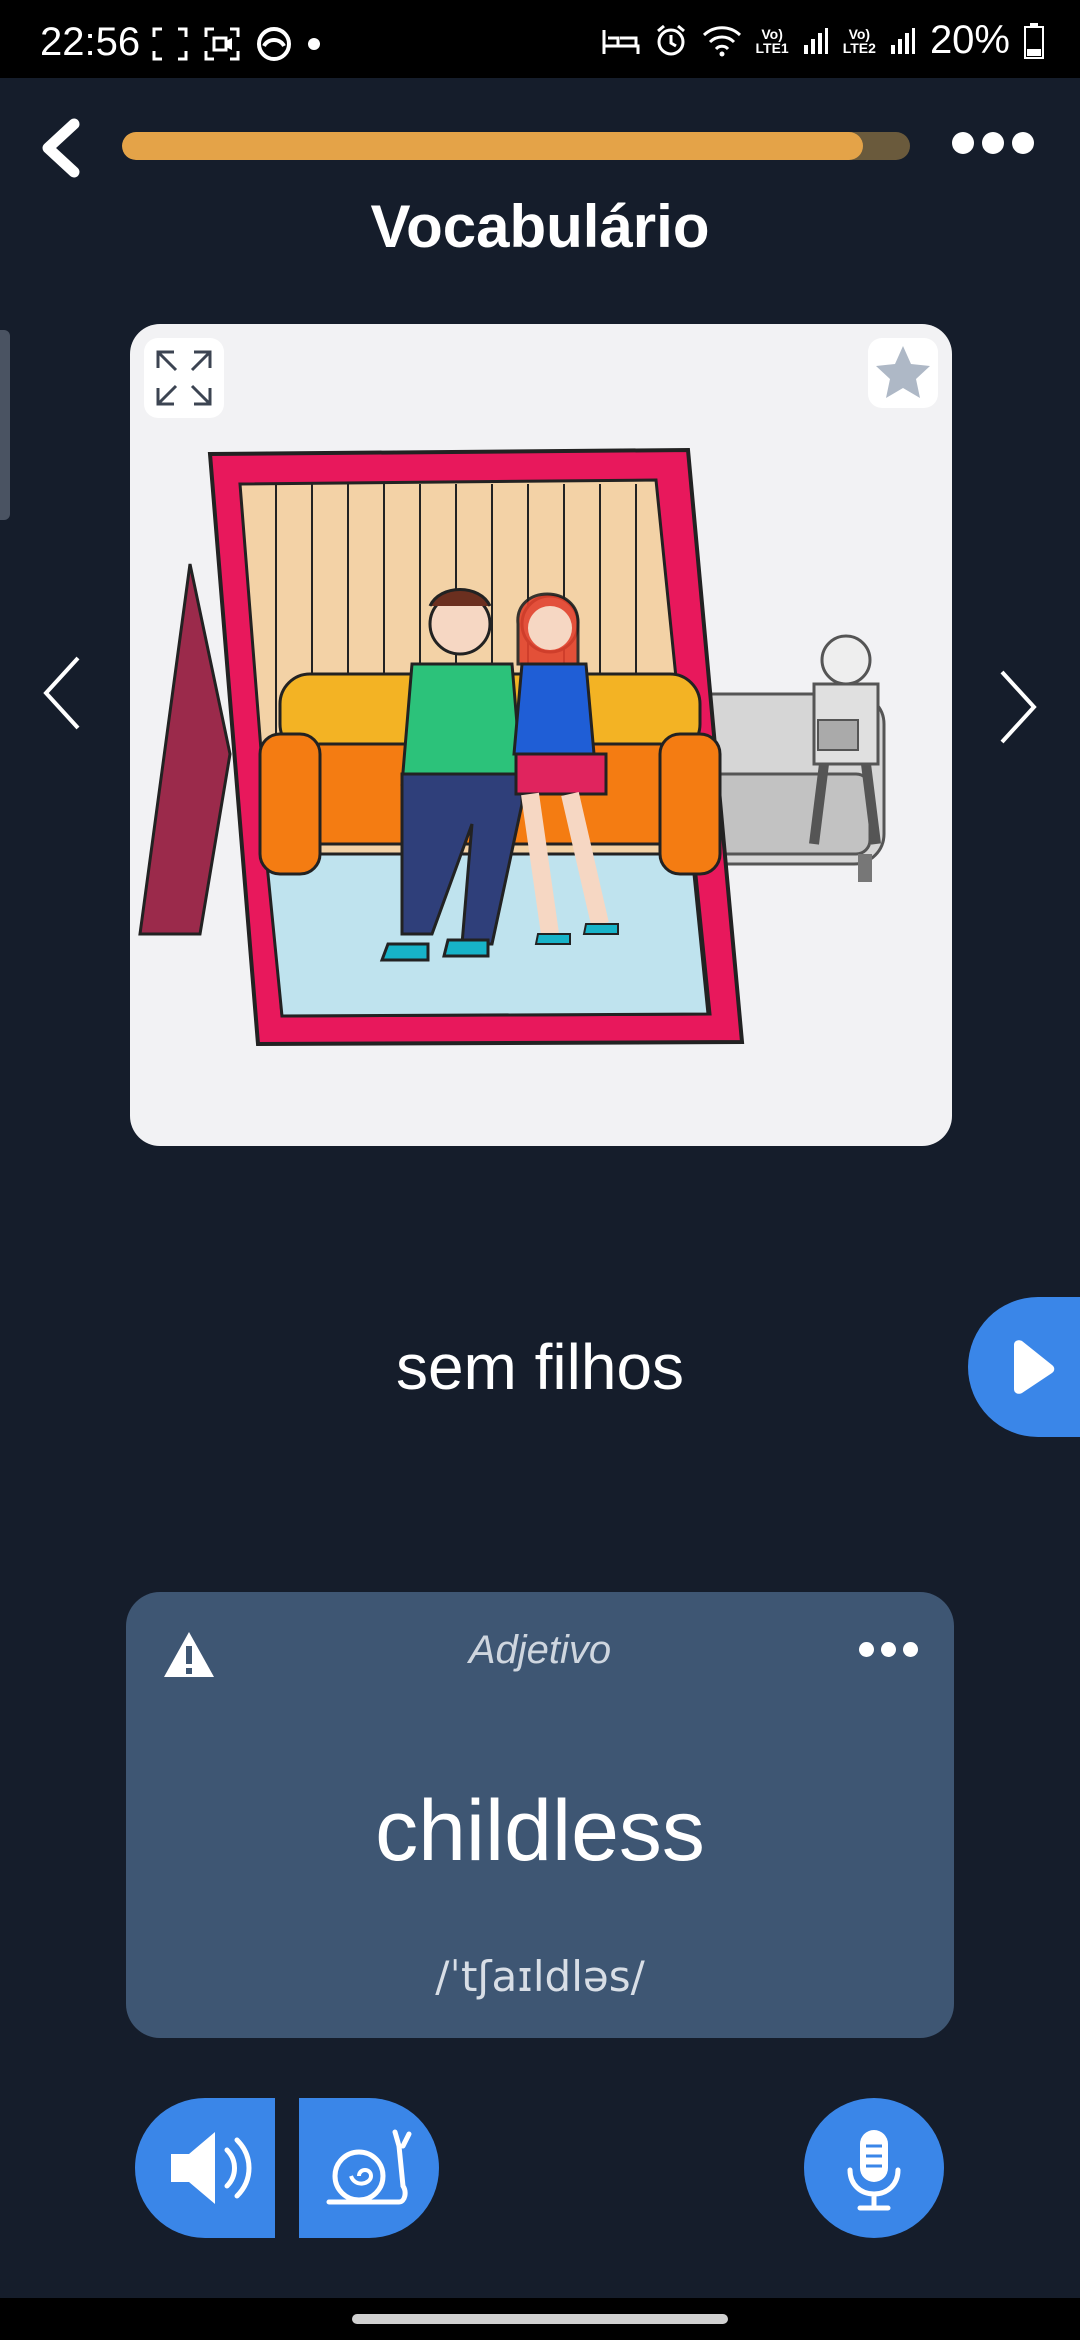 The height and width of the screenshot is (2340, 1080). I want to click on translation-card: Adjetivo childless /ˈtʃaɪldləs/, so click(540, 1815).